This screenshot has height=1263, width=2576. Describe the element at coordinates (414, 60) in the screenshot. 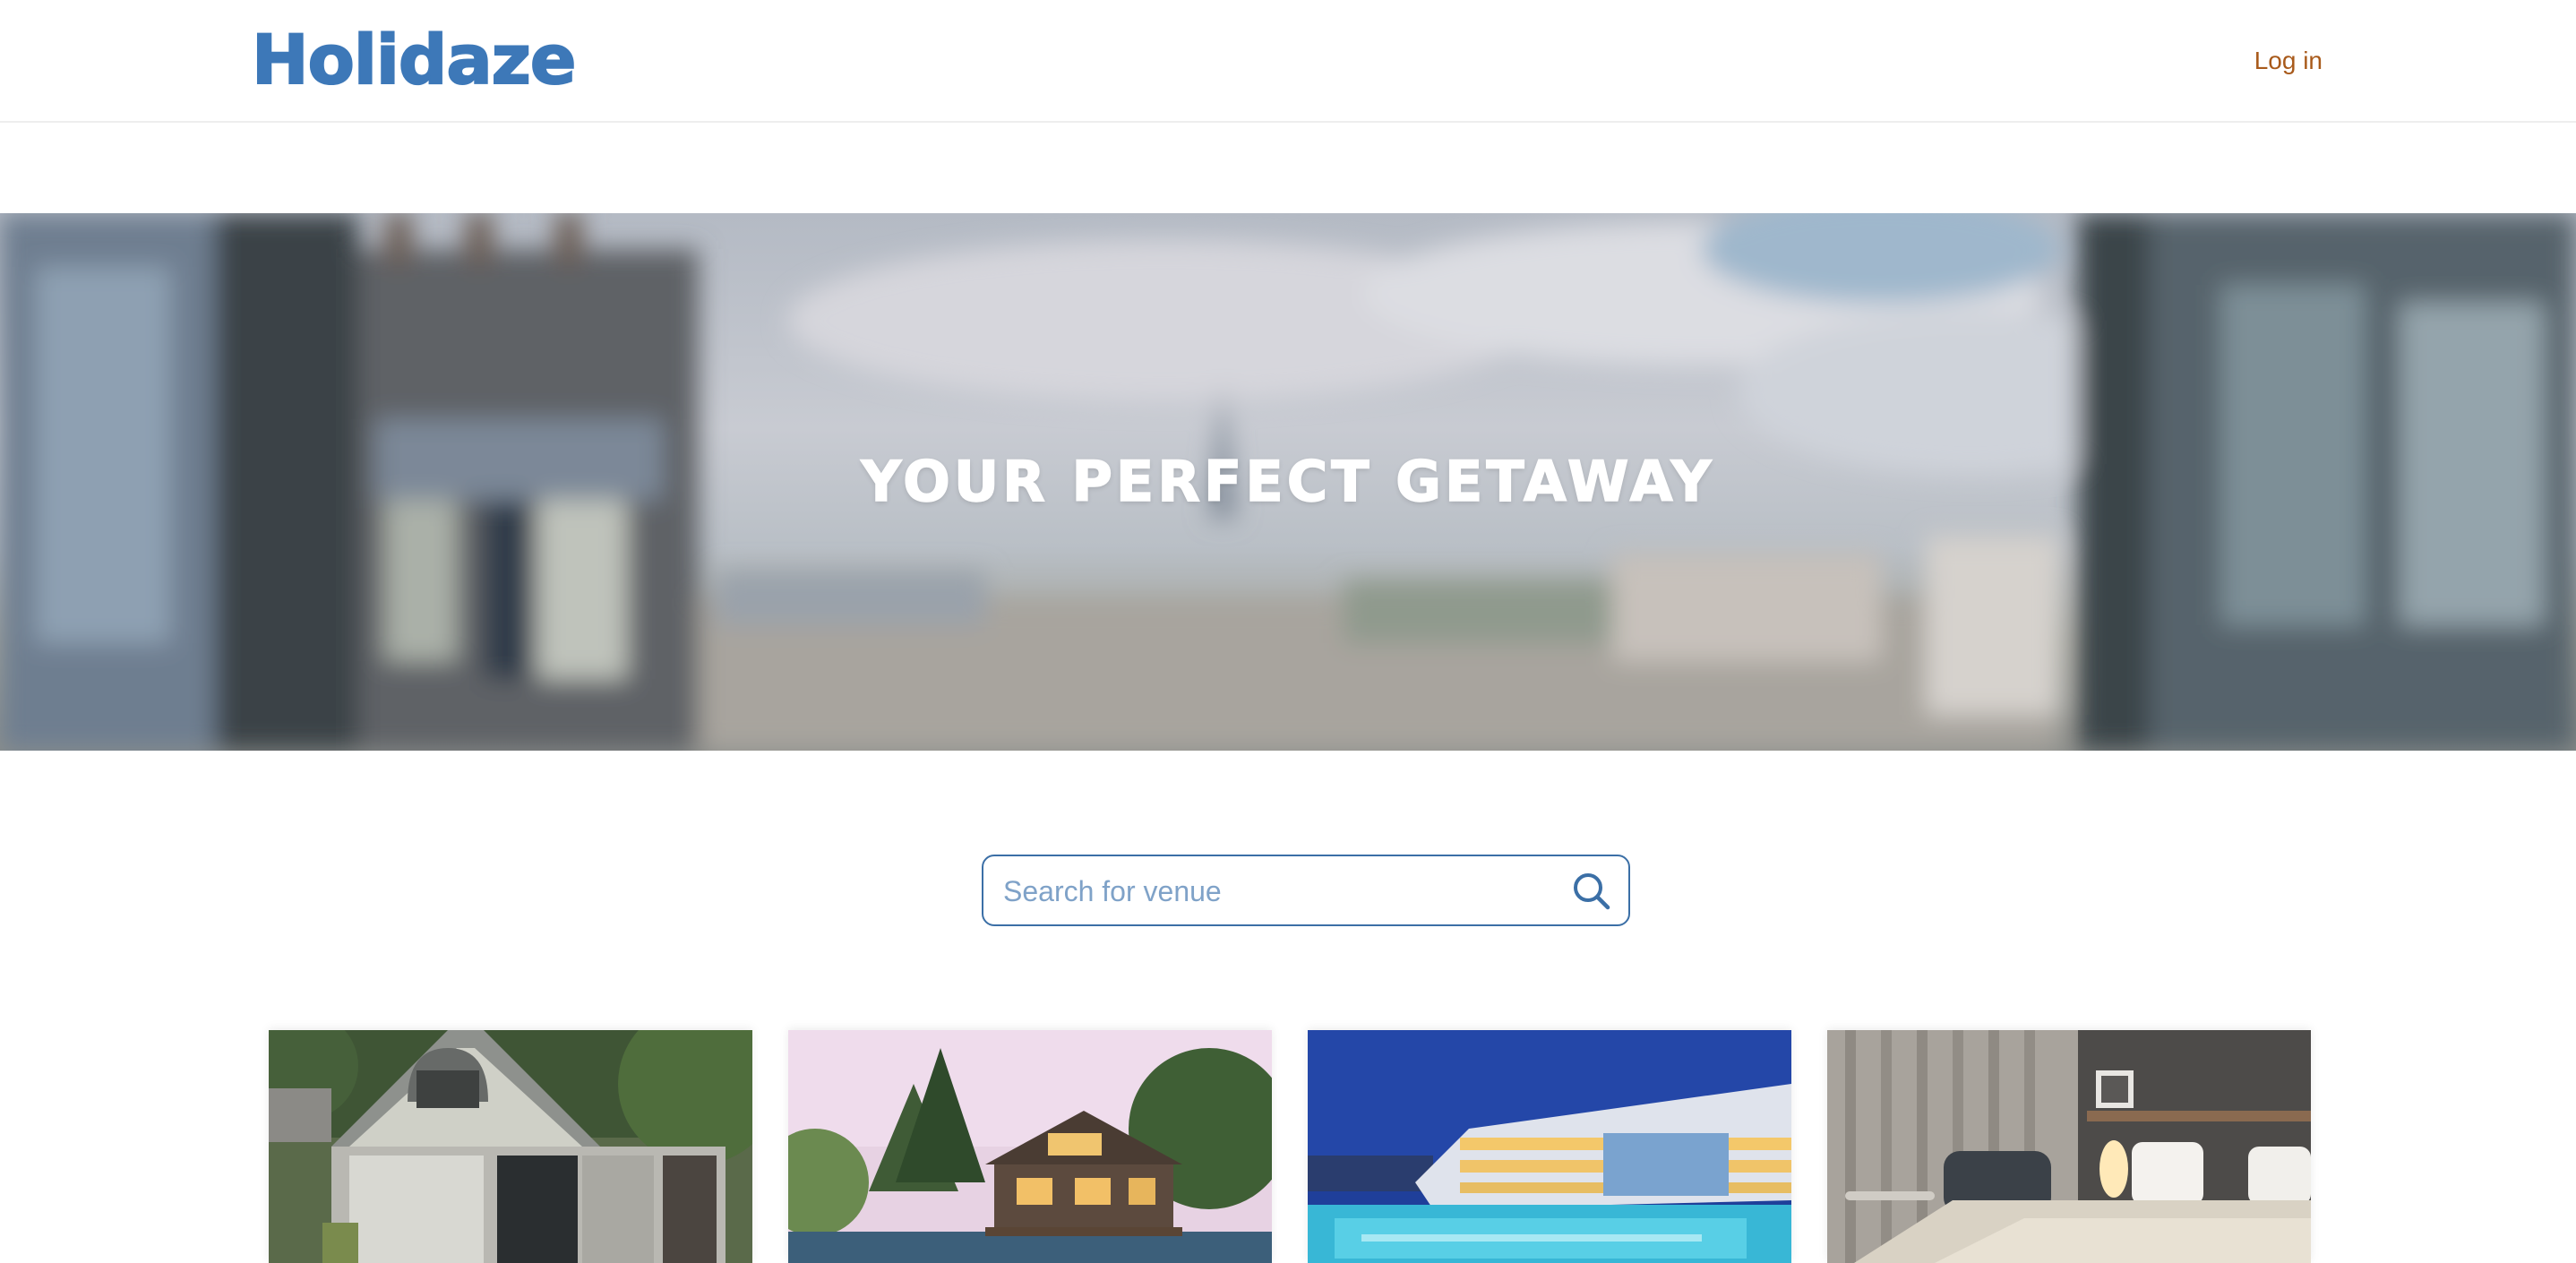

I see `logo: Holidaze` at that location.